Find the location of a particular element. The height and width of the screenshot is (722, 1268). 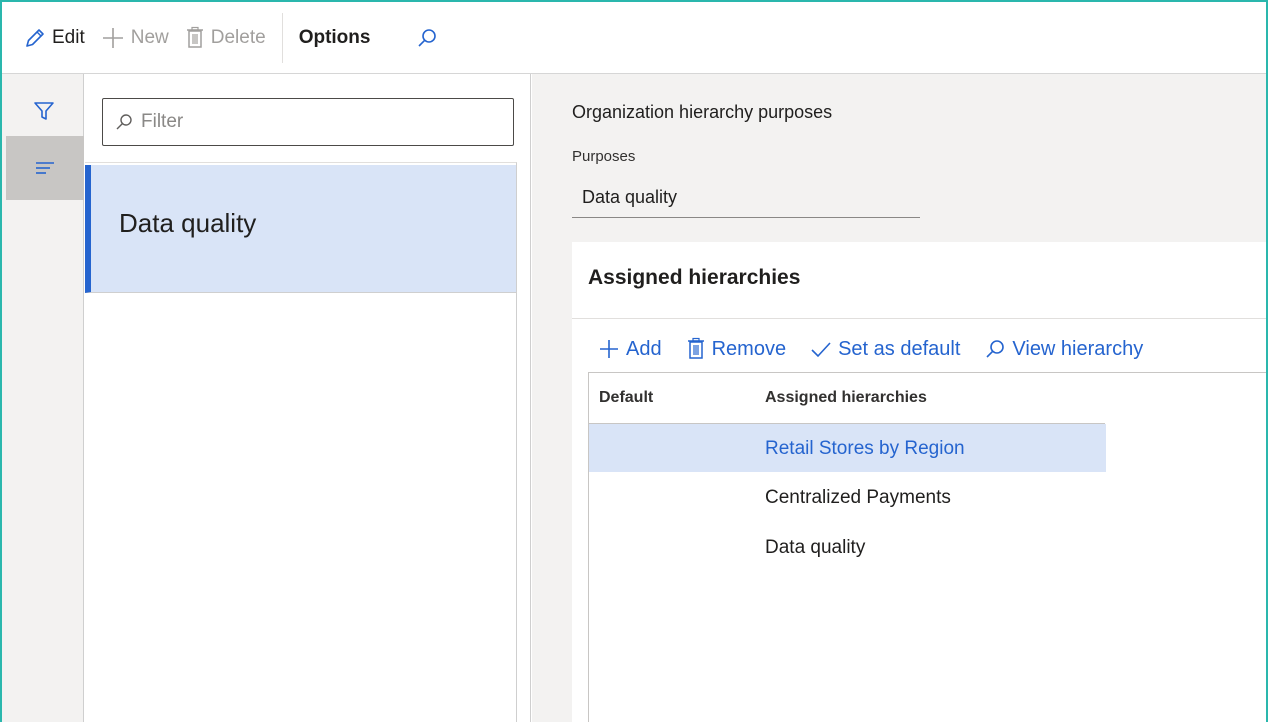

hierarchy-cell: Retail Stores by Region is located at coordinates (865, 448).